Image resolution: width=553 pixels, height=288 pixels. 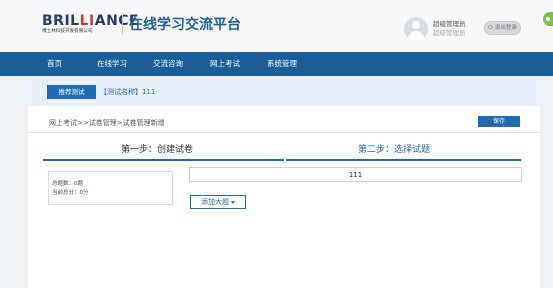 I want to click on main-nav: 首页 在线学习 交流咨询 网上考试 系统管理, so click(x=276, y=64).